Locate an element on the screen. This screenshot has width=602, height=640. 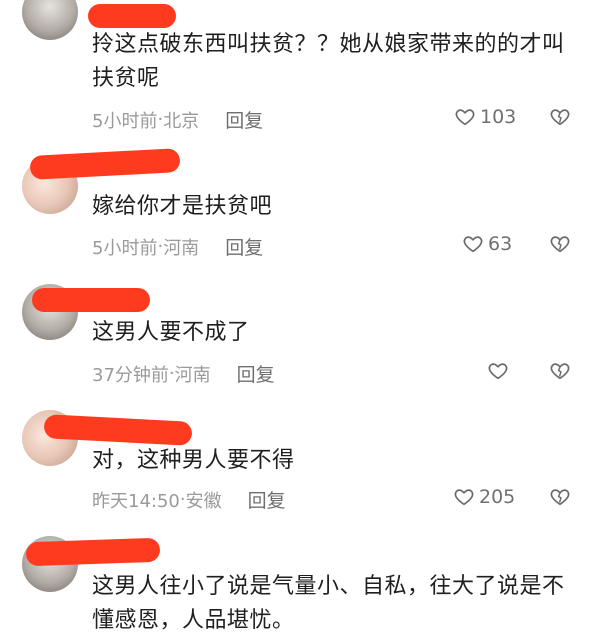
like-button: 205 is located at coordinates (484, 497).